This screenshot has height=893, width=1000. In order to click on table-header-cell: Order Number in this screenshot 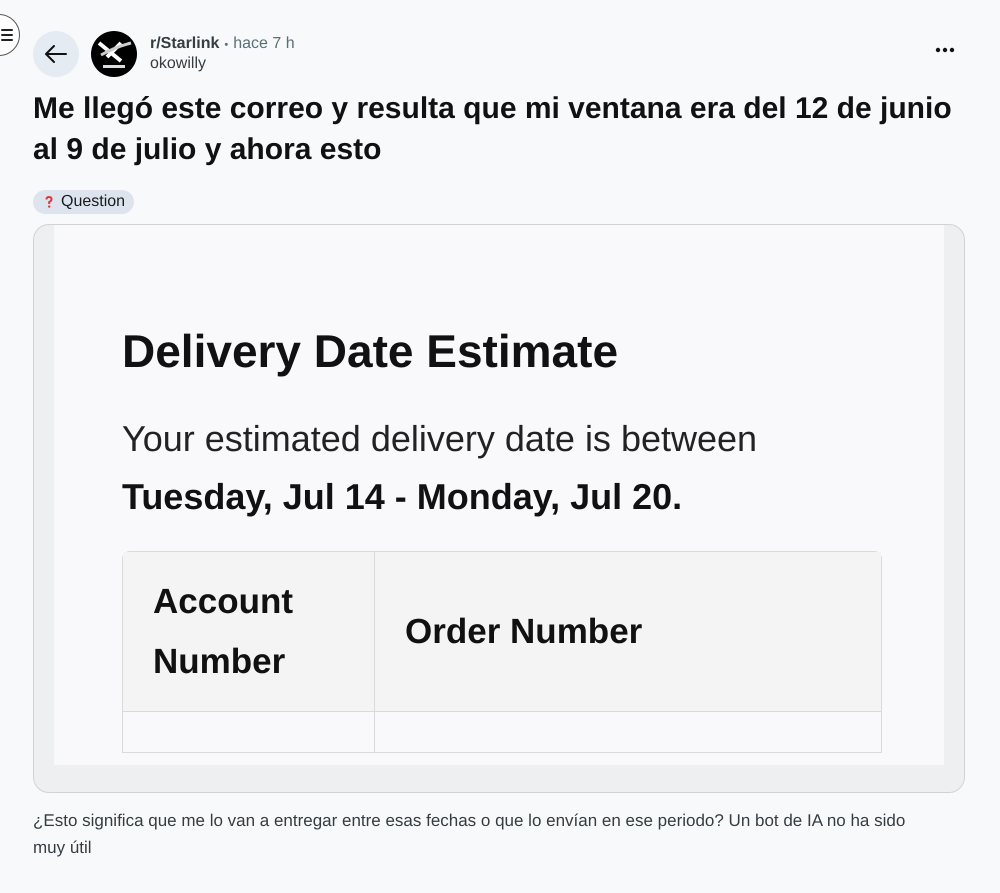, I will do `click(628, 632)`.